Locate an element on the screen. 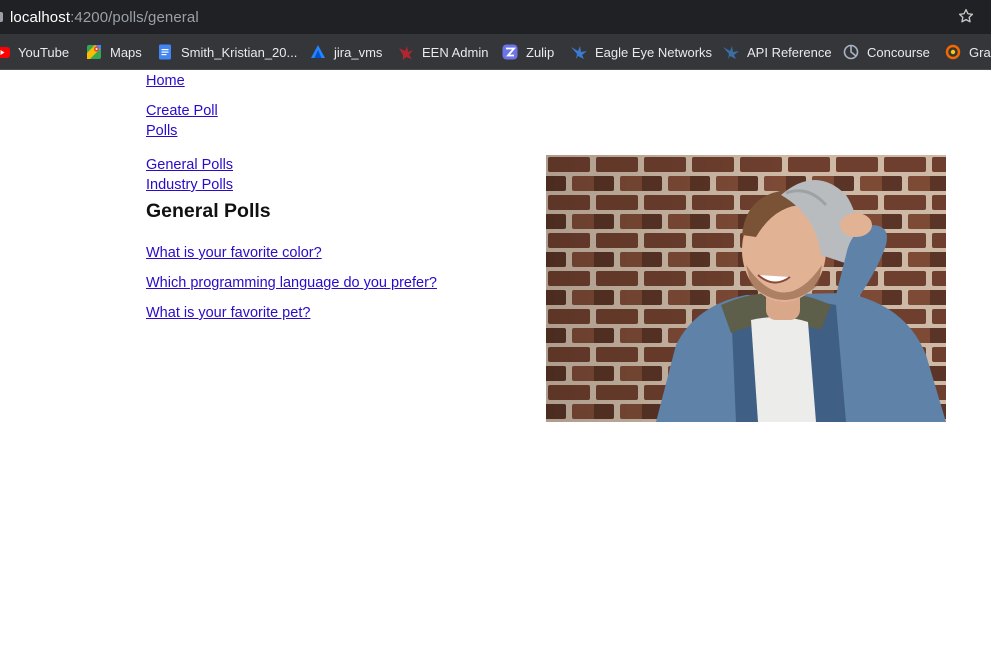 This screenshot has width=991, height=669. zulip-icon is located at coordinates (510, 52).